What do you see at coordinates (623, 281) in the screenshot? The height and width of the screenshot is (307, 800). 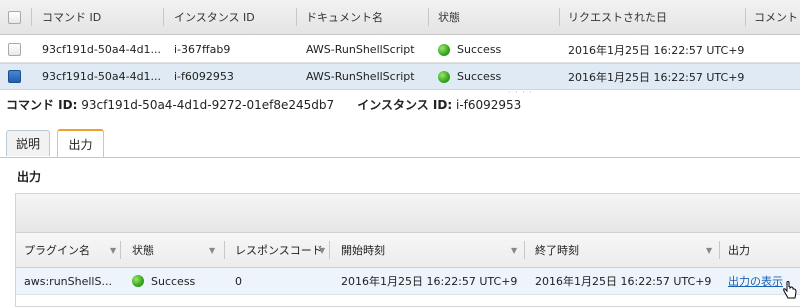 I see `end-time-cell: 2016年1月25日 16:22:57 UTC+9` at bounding box center [623, 281].